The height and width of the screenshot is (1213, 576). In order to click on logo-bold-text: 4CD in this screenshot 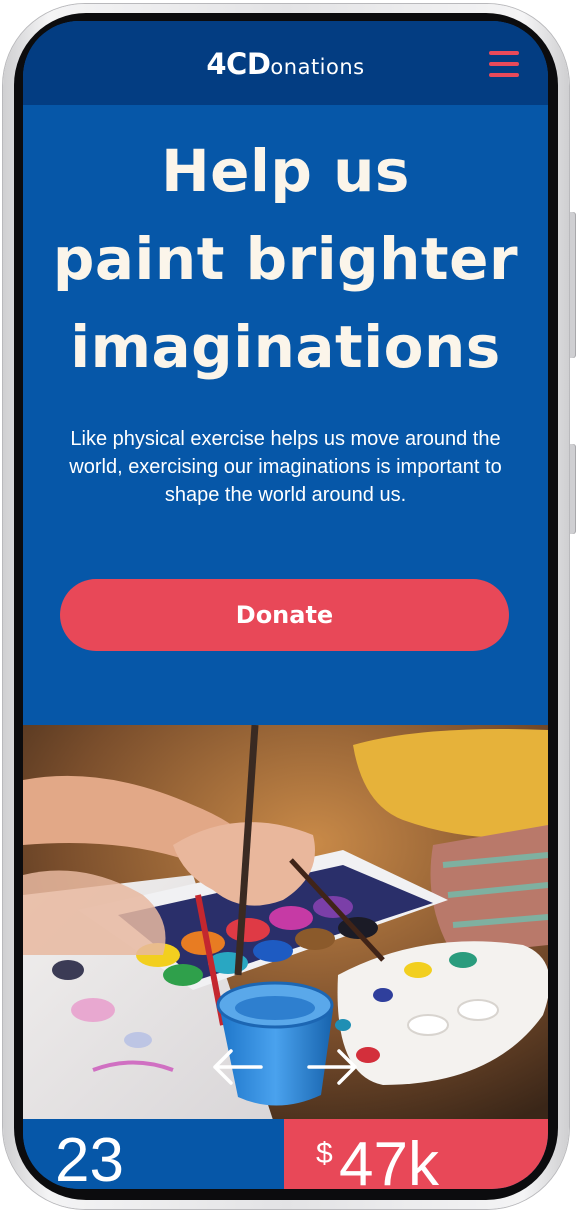, I will do `click(238, 64)`.